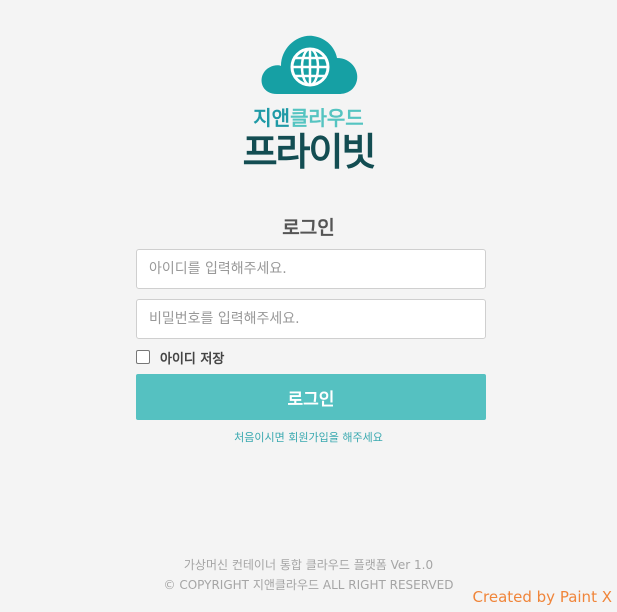 The width and height of the screenshot is (617, 612). What do you see at coordinates (272, 118) in the screenshot?
I see `brand-name-part1: 지앤` at bounding box center [272, 118].